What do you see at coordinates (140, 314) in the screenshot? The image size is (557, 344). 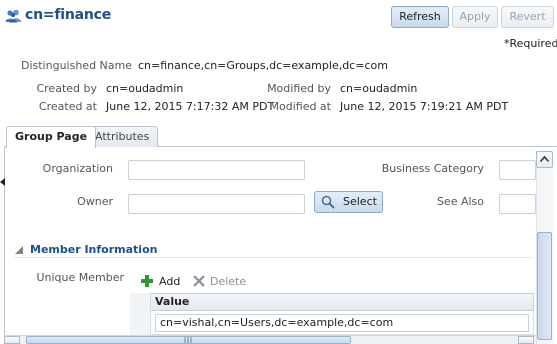 I see `table-row-header` at bounding box center [140, 314].